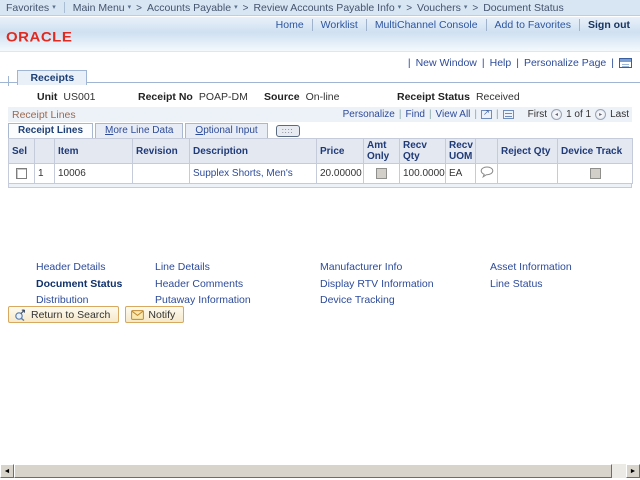  What do you see at coordinates (533, 25) in the screenshot?
I see `nav-add-to-favorites: Add to Favorites` at bounding box center [533, 25].